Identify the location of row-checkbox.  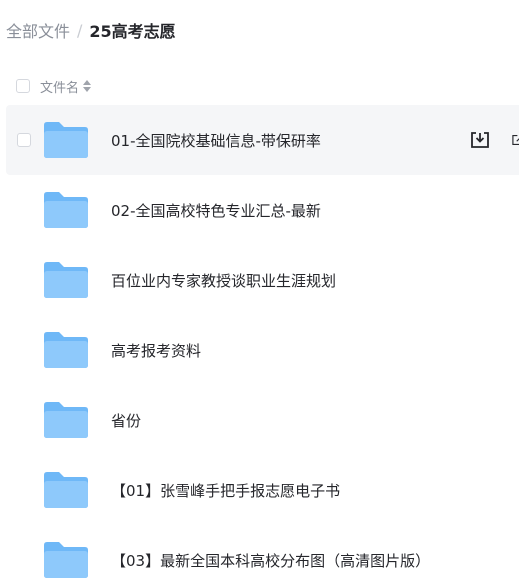
(24, 140).